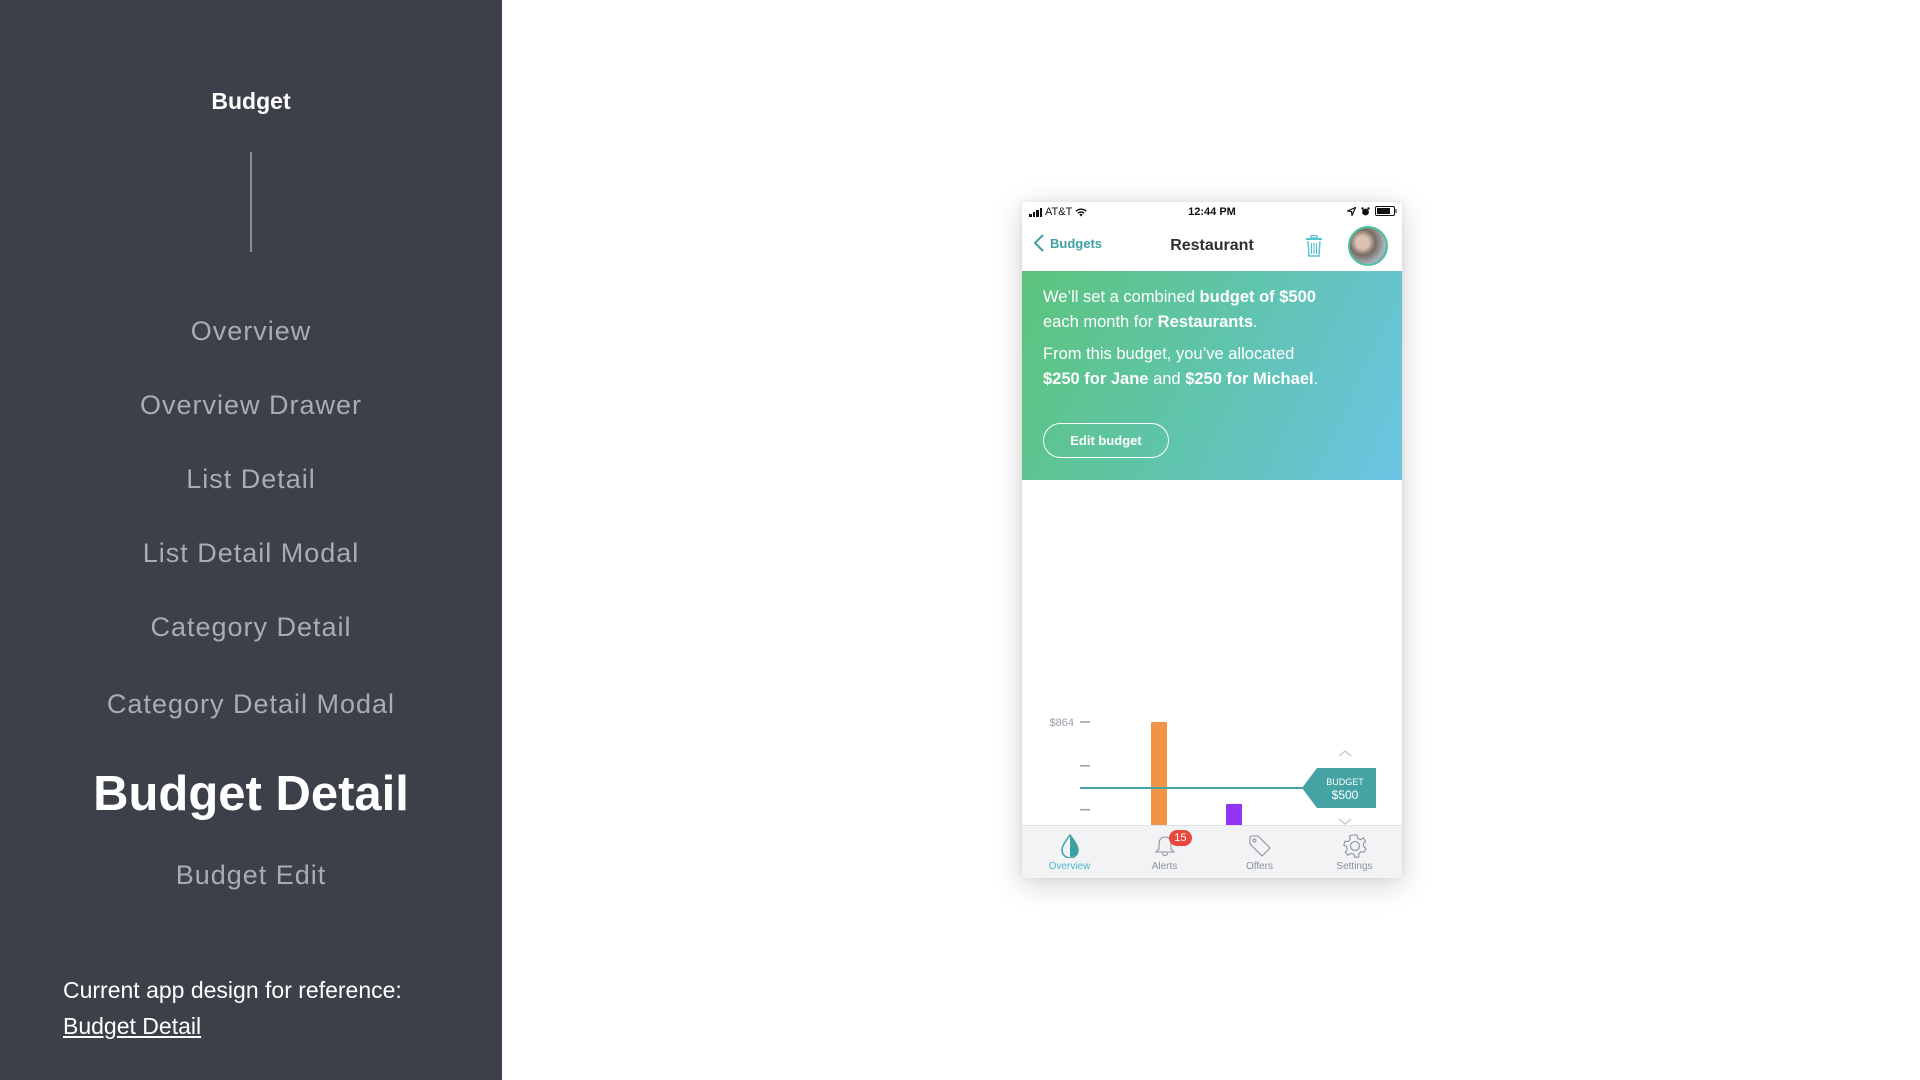  Describe the element at coordinates (251, 331) in the screenshot. I see `sidebar-item-overview: Overview` at that location.